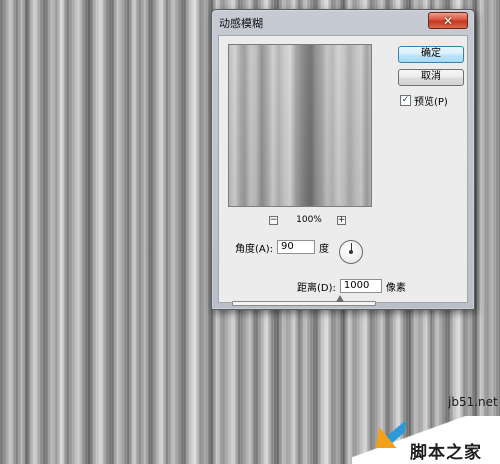  Describe the element at coordinates (473, 402) in the screenshot. I see `watermark-site: jb51.net` at that location.